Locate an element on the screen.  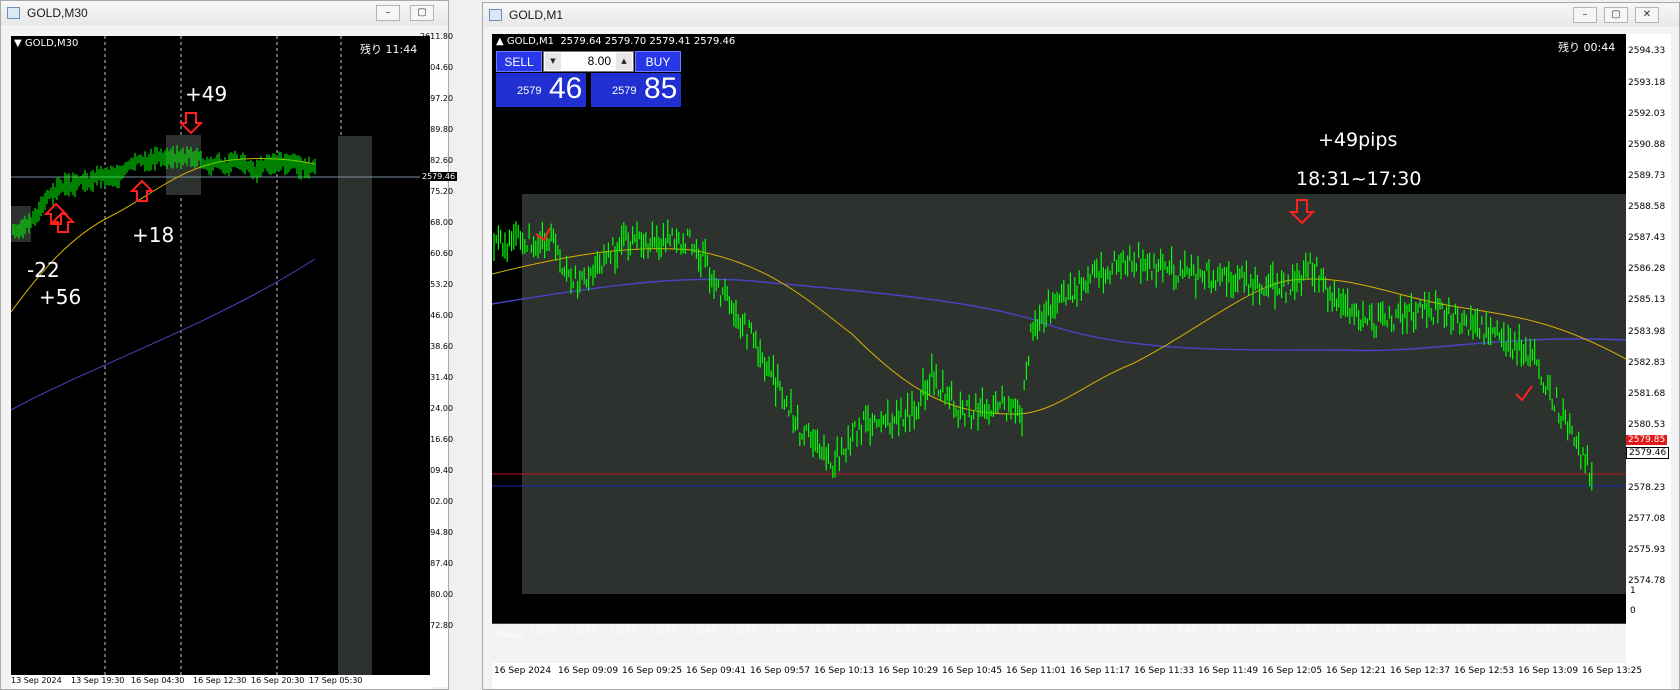
right-window-title: GOLD,M1 is located at coordinates (536, 15).